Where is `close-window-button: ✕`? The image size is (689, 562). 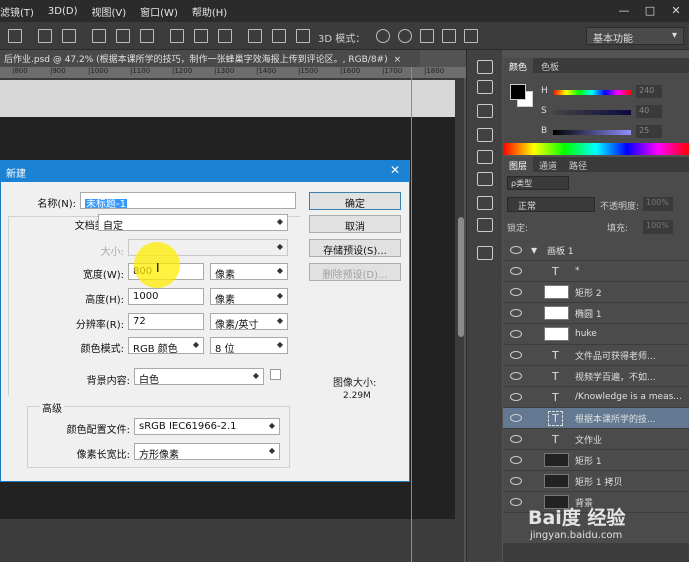
close-window-button: ✕ is located at coordinates (676, 10).